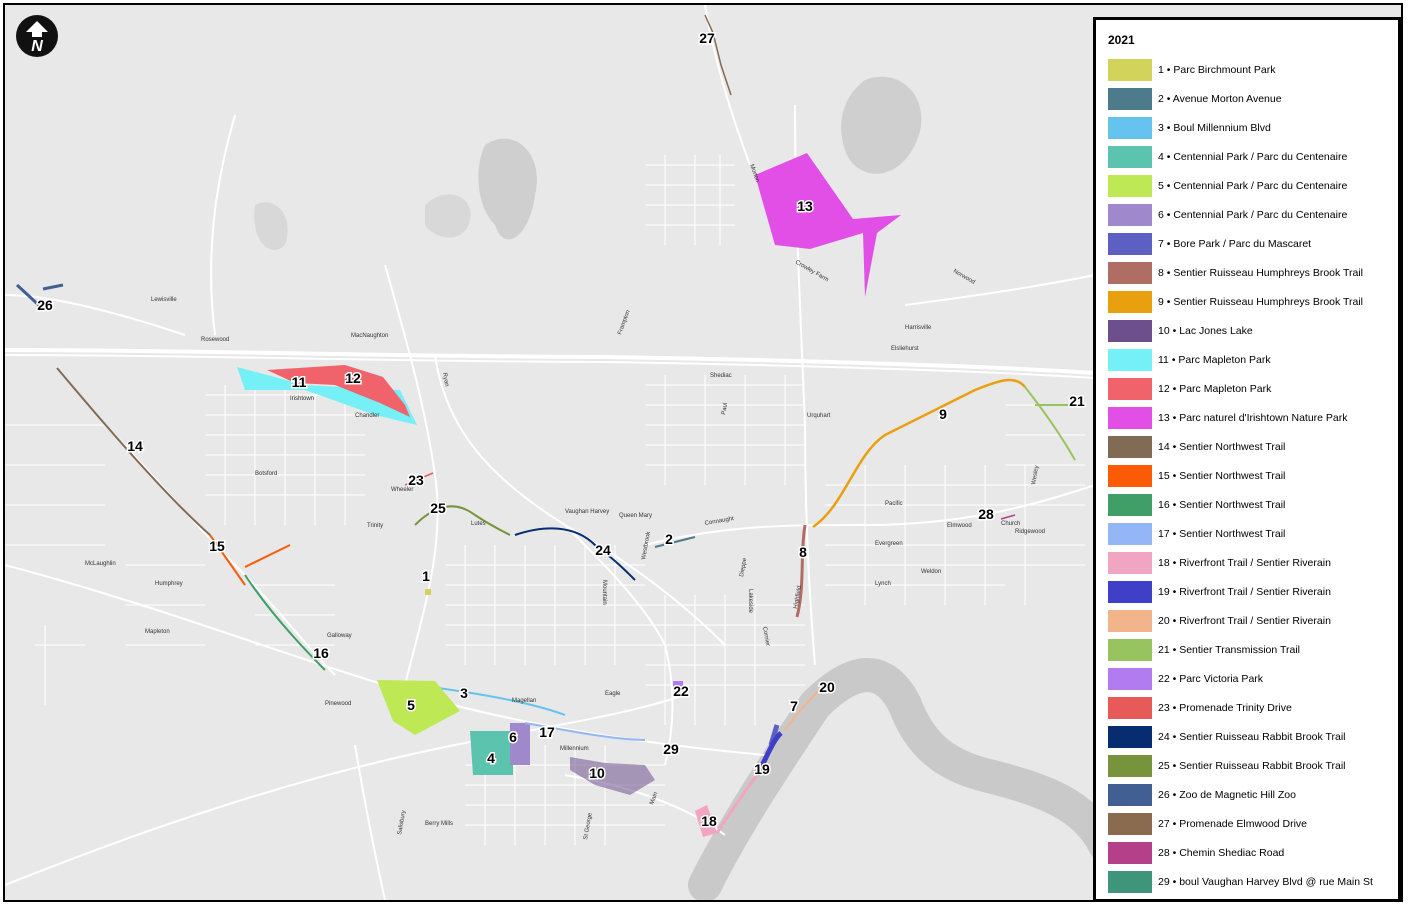  Describe the element at coordinates (45, 305) in the screenshot. I see `site-number-26: 26` at that location.